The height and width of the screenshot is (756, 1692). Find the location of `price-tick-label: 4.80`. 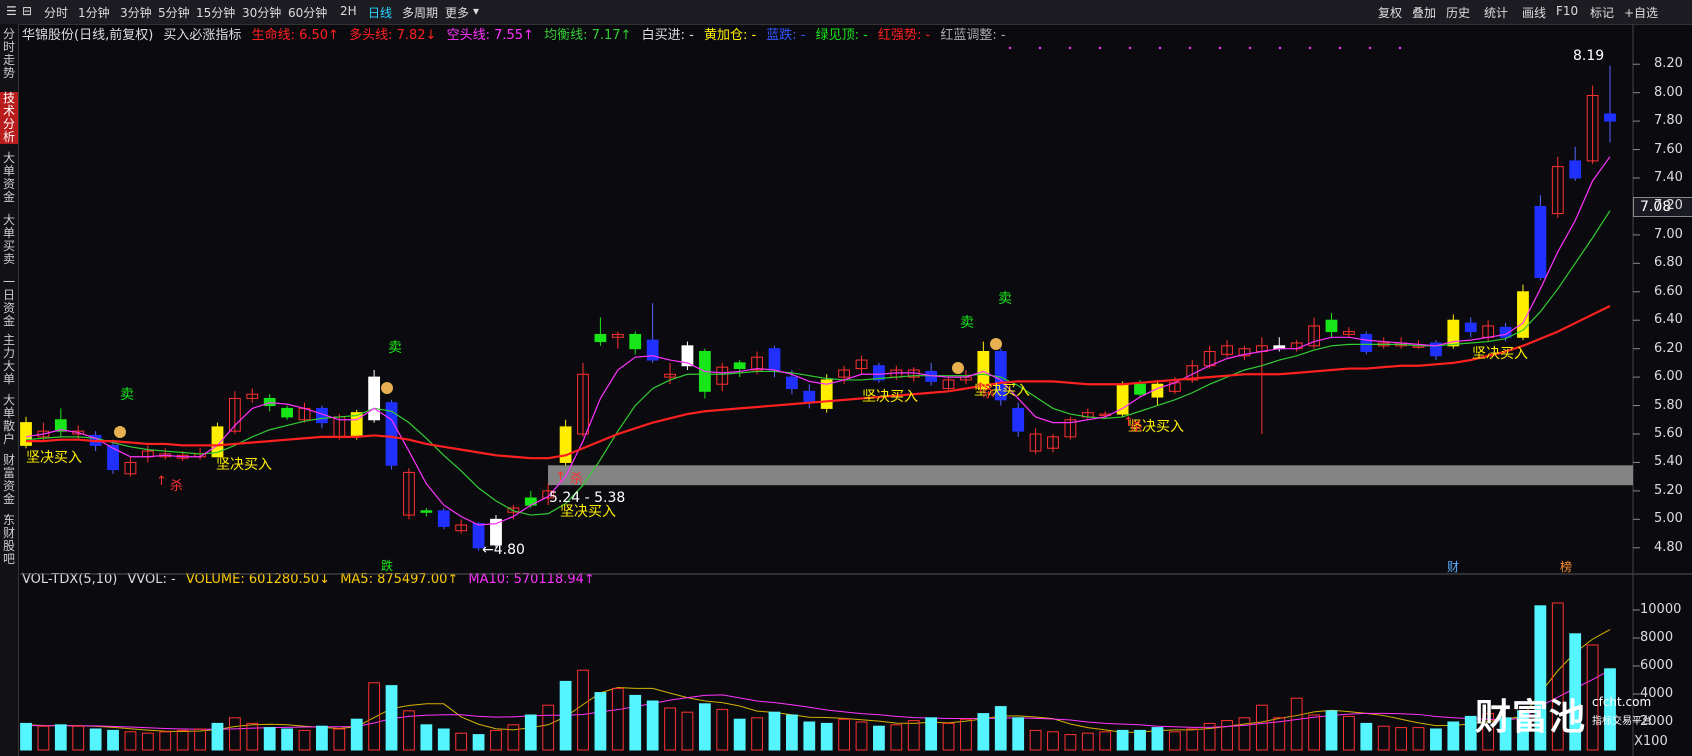

price-tick-label: 4.80 is located at coordinates (1668, 547).